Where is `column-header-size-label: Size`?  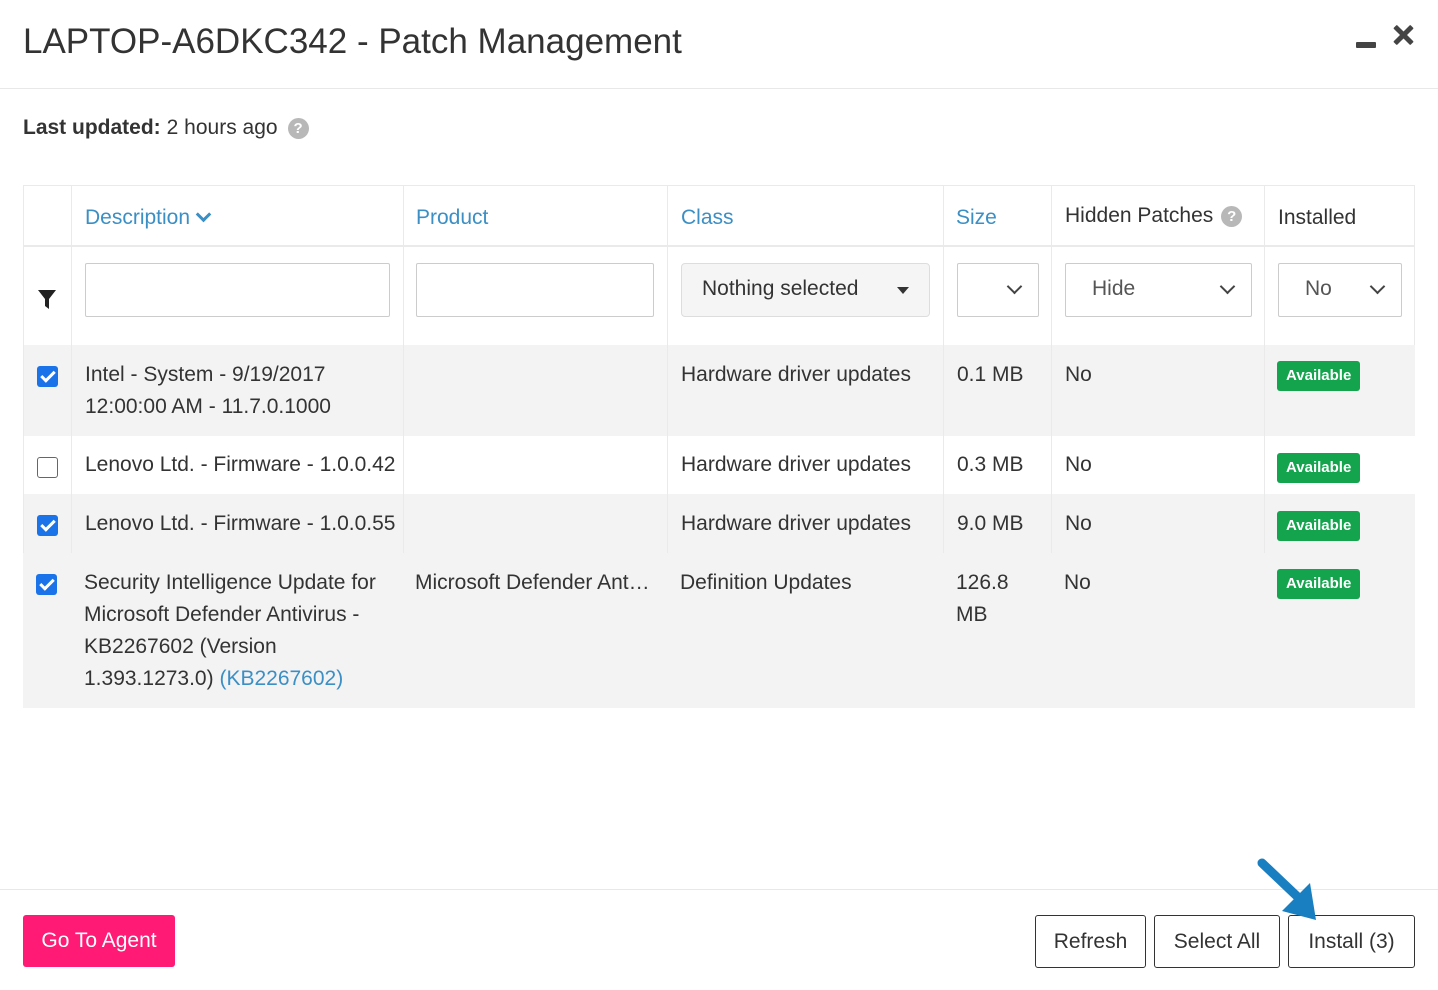
column-header-size-label: Size is located at coordinates (976, 217).